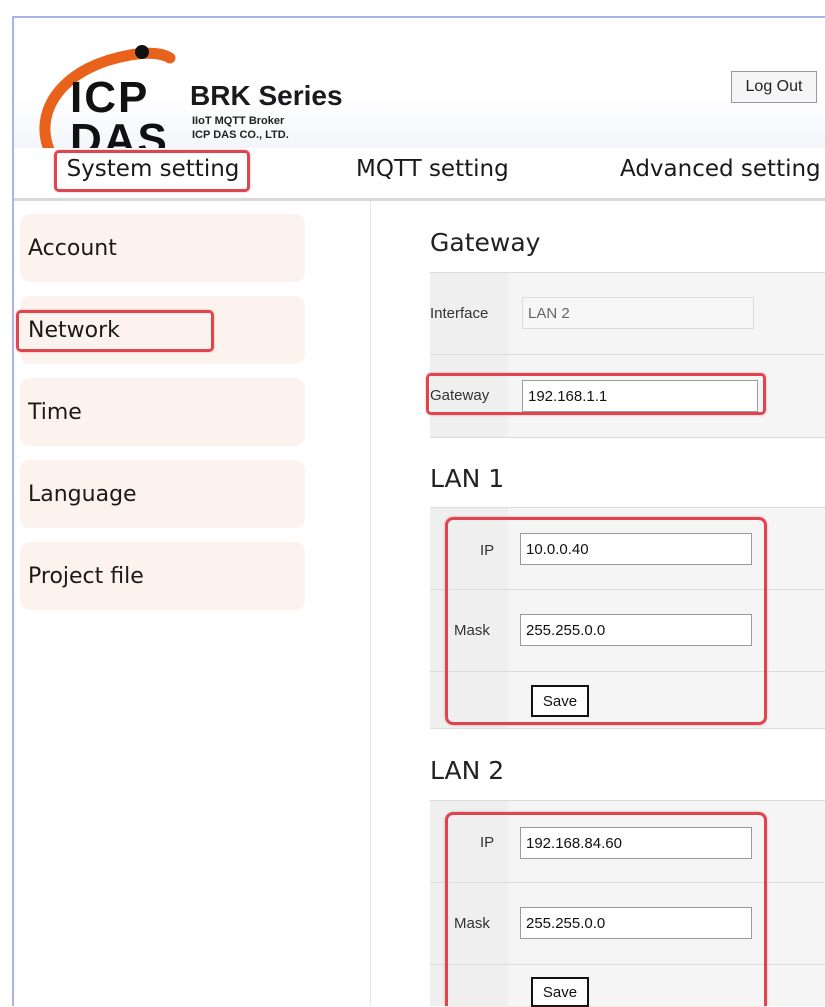  What do you see at coordinates (472, 630) in the screenshot?
I see `lan1-mask-label: Mask` at bounding box center [472, 630].